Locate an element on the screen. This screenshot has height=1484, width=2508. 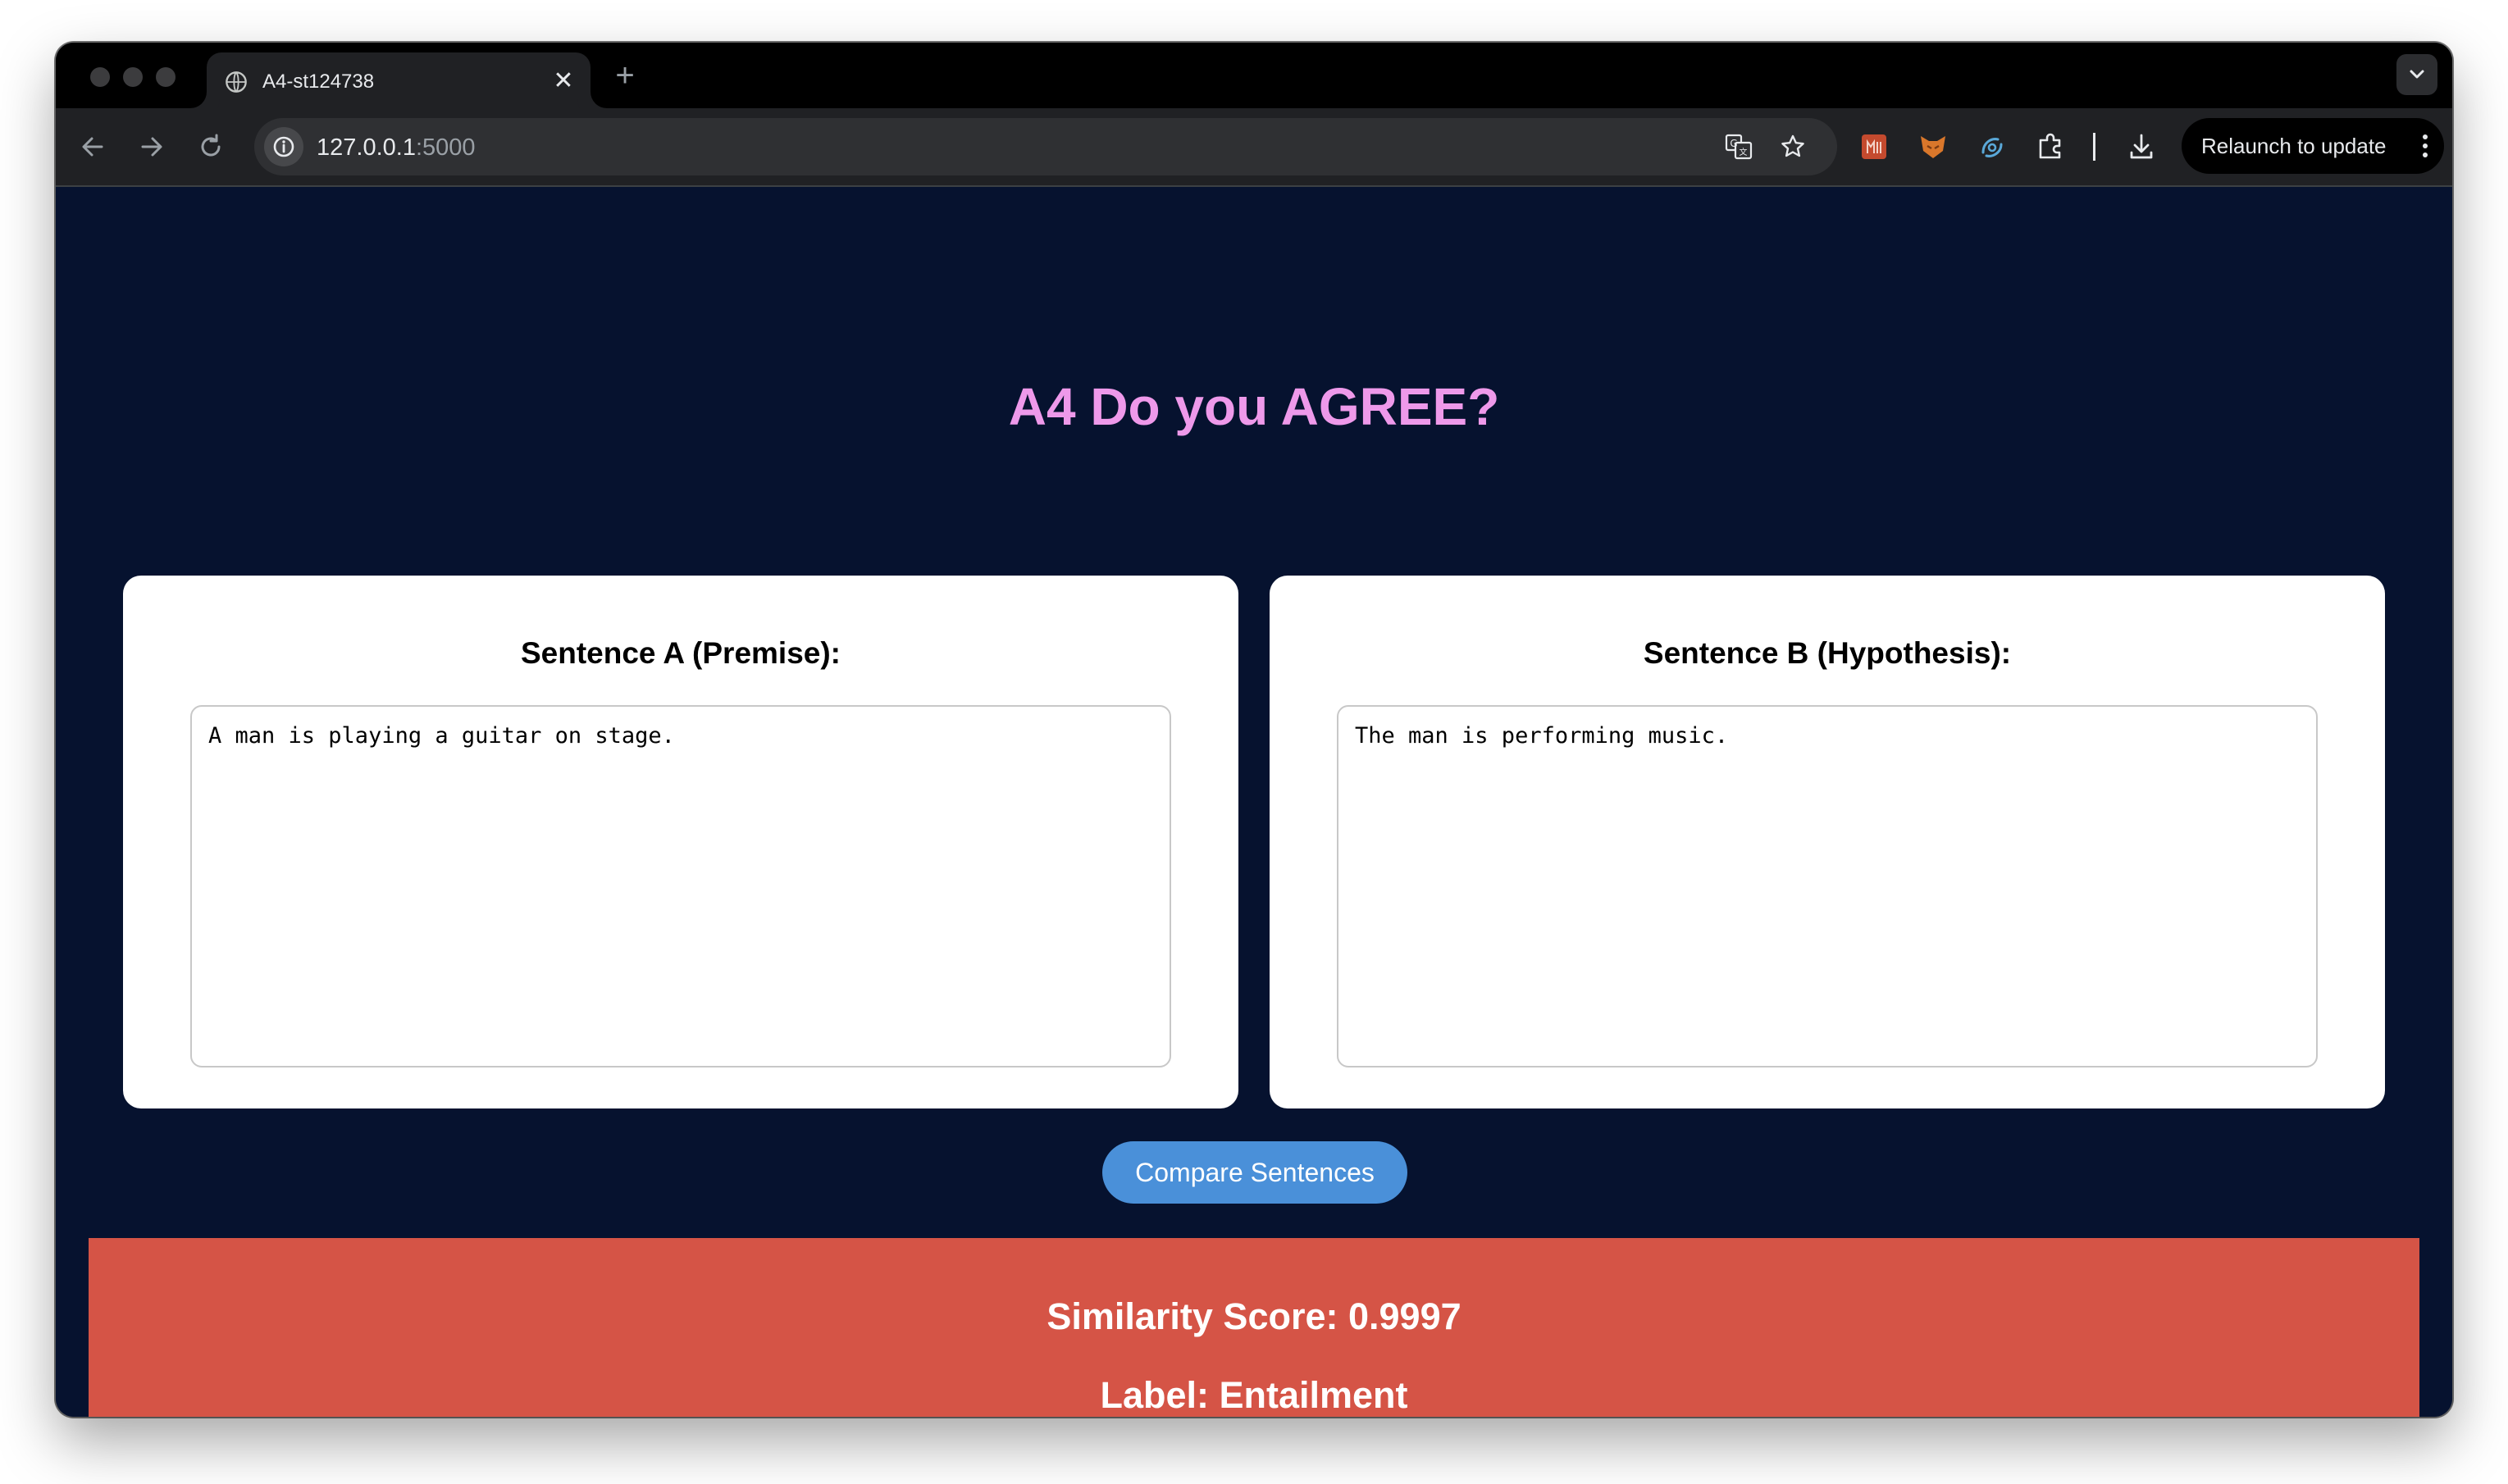
browser-toolbar: 127.0.0.1:5000 G 文 Relaunch to update is located at coordinates (1254, 147).